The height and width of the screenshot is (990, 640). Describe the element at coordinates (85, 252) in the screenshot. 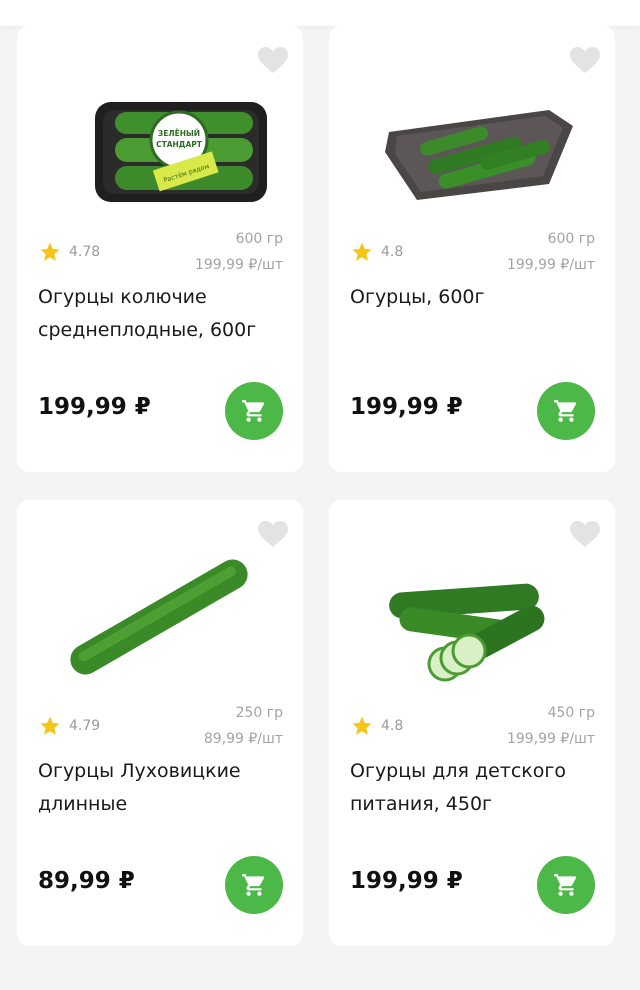

I see `rating-value: 4.78` at that location.